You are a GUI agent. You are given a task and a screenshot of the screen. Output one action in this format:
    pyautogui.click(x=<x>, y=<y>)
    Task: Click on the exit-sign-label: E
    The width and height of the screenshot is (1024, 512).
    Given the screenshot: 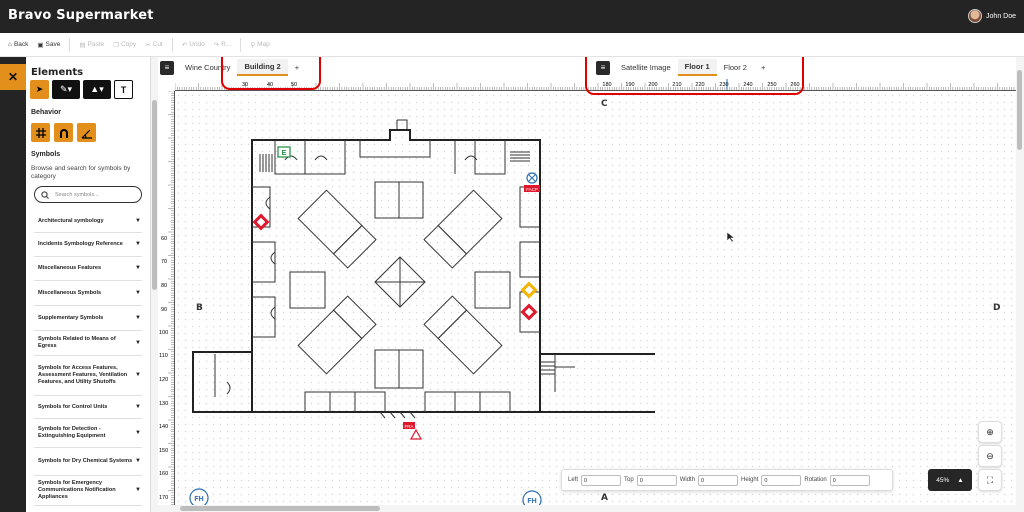 What is the action you would take?
    pyautogui.click(x=284, y=153)
    